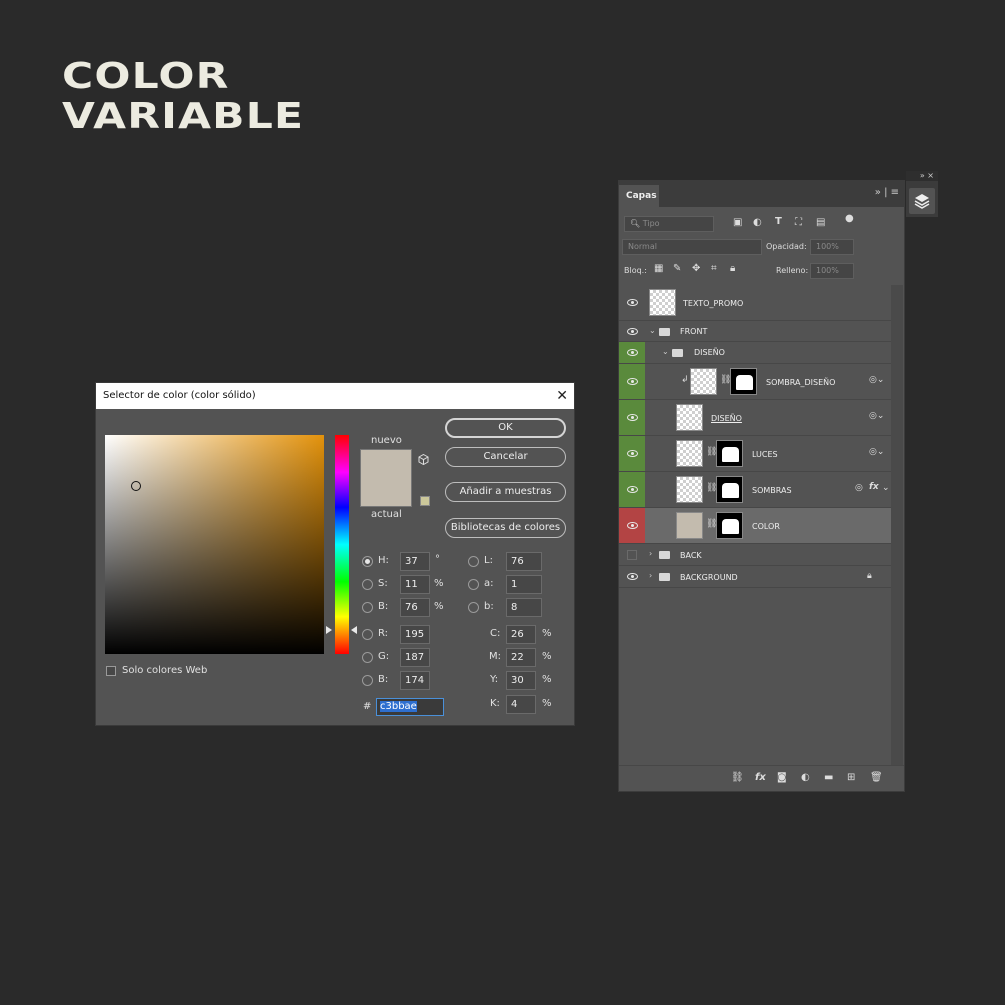 Image resolution: width=1005 pixels, height=1005 pixels. I want to click on radio-lab-b, so click(473, 607).